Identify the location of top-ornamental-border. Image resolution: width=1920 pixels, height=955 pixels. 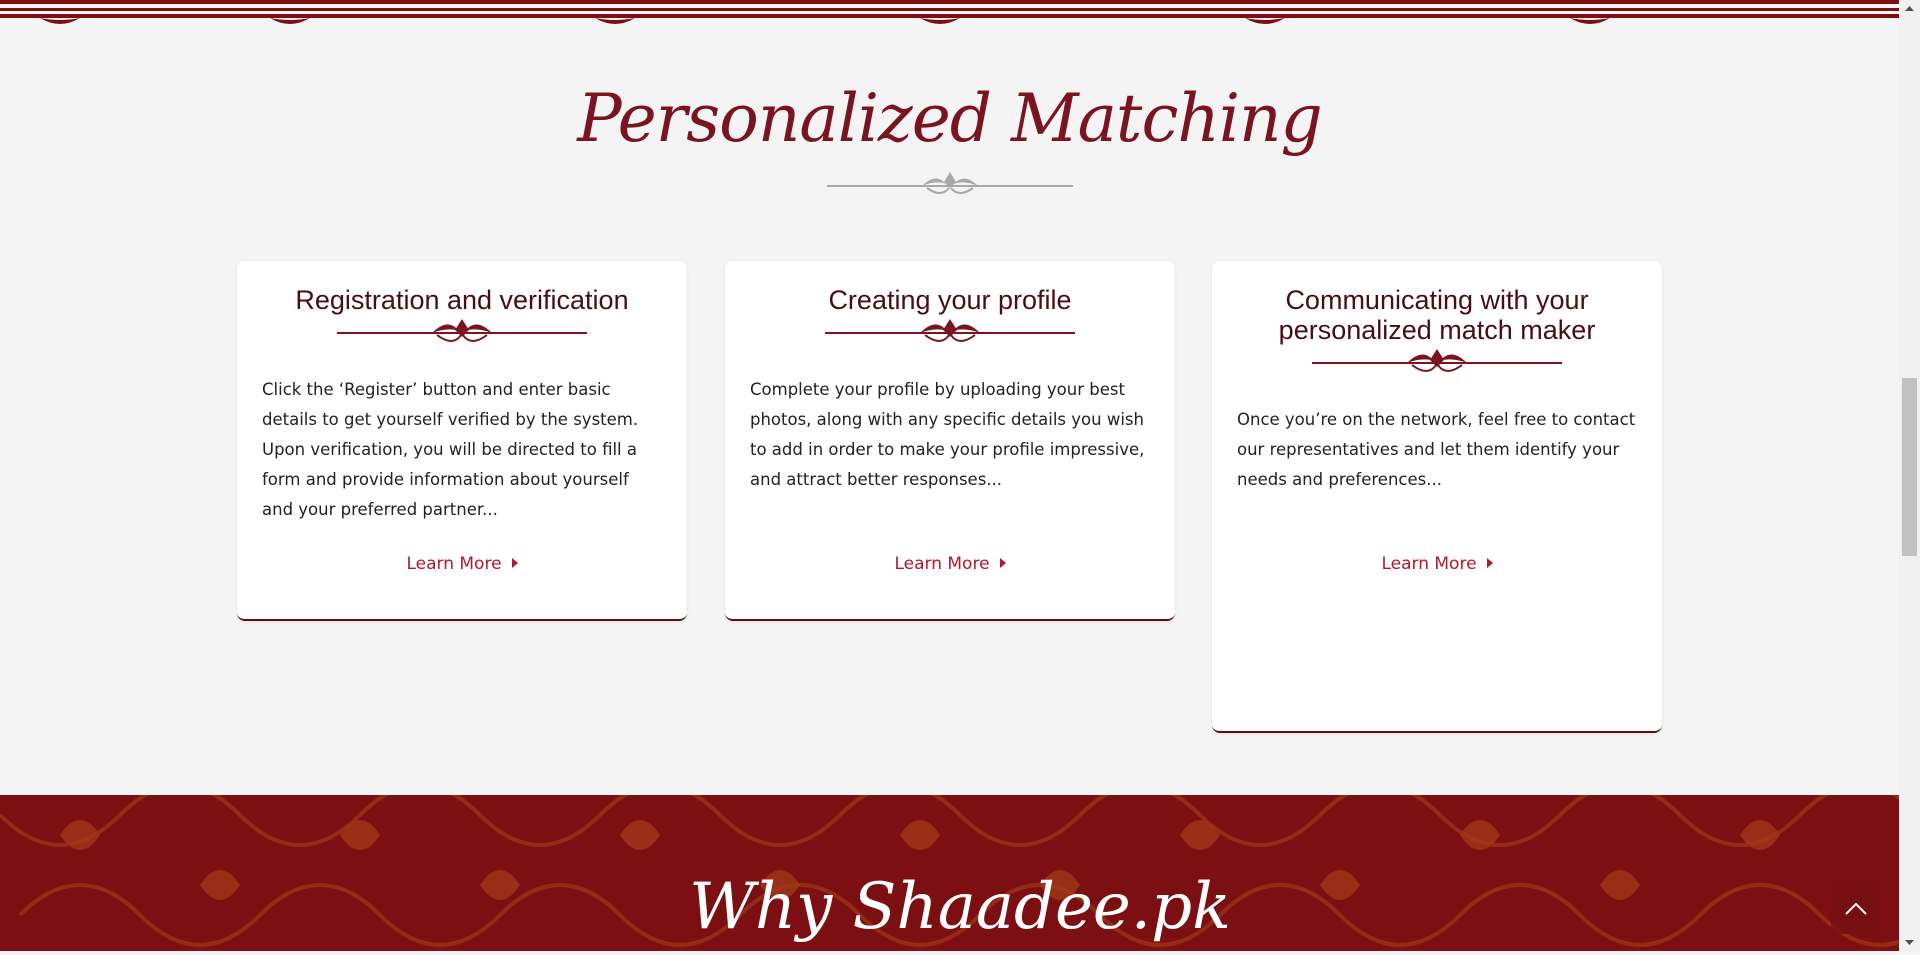
(949, 16).